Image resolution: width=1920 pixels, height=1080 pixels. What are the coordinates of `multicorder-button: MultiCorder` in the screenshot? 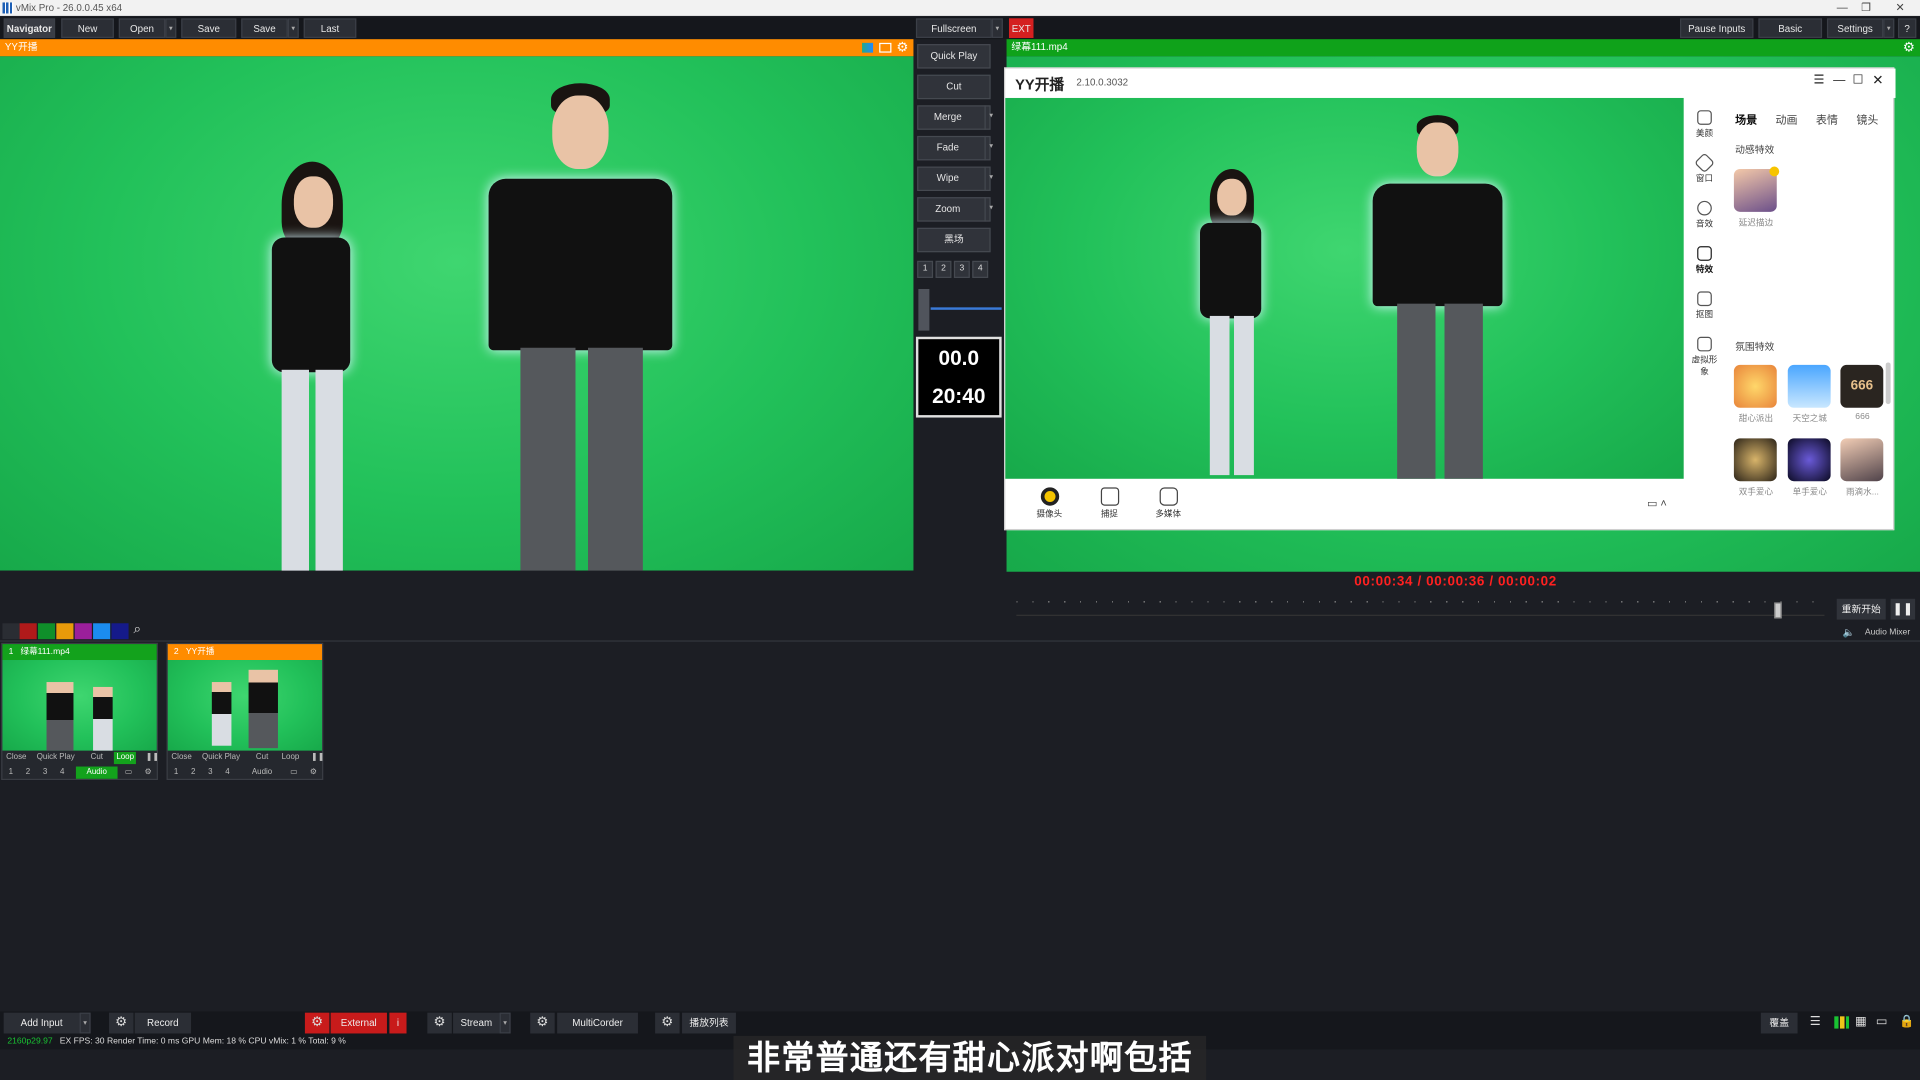 It's located at (597, 1023).